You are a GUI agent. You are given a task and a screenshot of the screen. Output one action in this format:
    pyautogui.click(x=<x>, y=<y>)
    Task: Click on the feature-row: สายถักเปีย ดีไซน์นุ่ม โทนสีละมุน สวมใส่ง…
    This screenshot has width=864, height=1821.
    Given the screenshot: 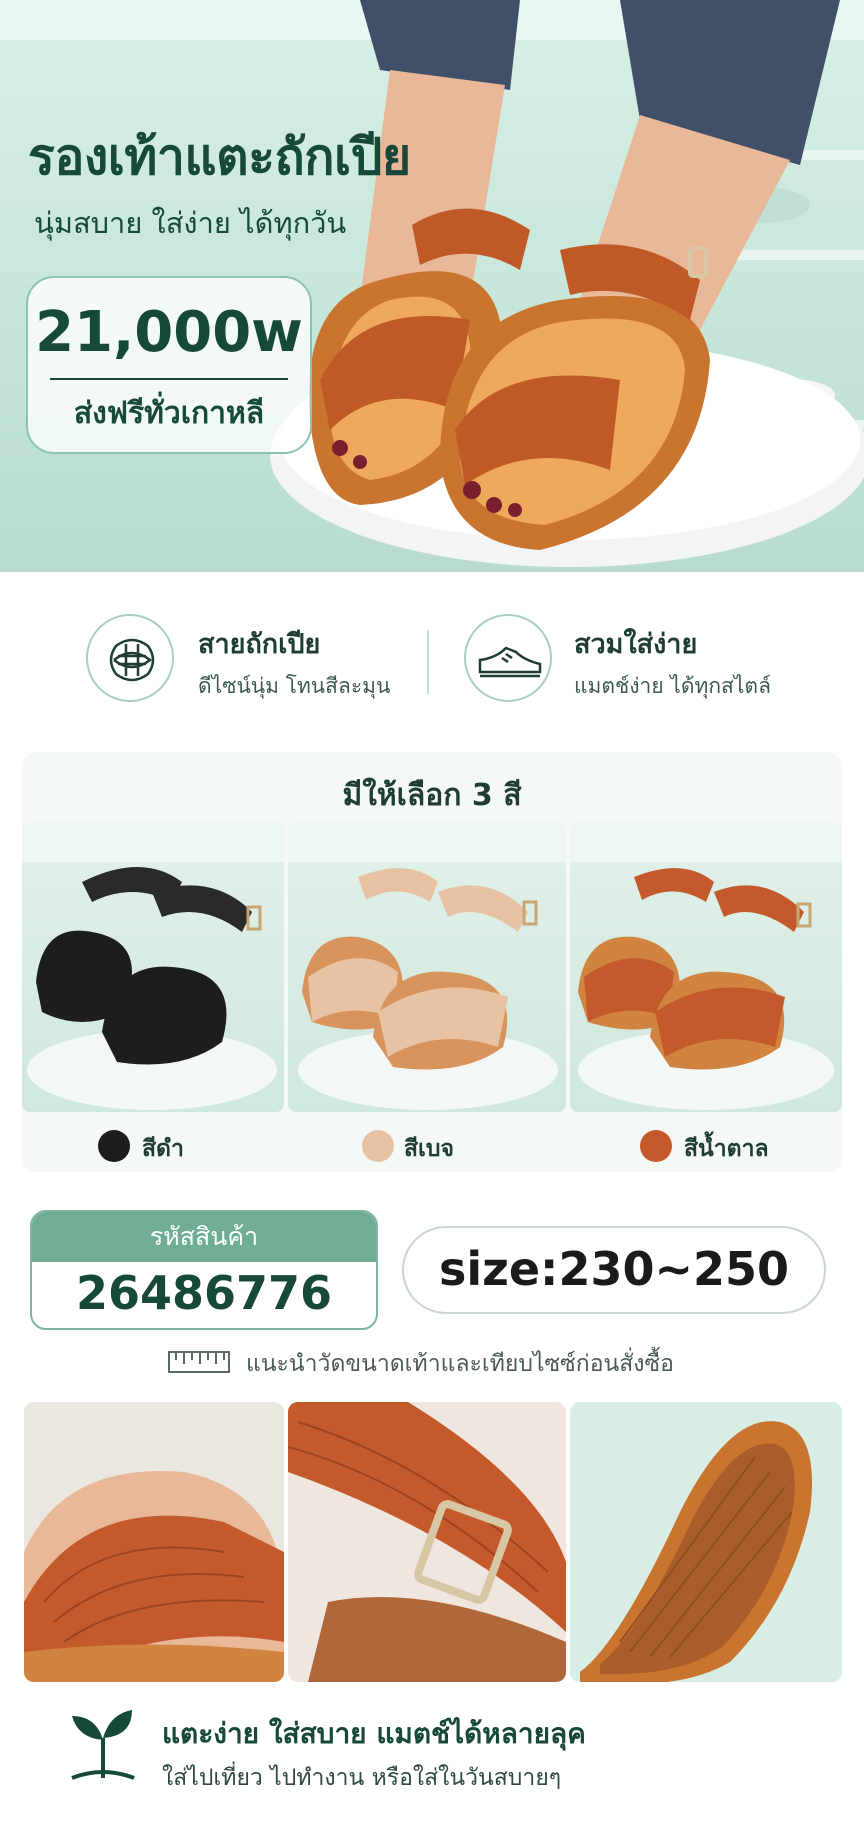 What is the action you would take?
    pyautogui.click(x=432, y=665)
    